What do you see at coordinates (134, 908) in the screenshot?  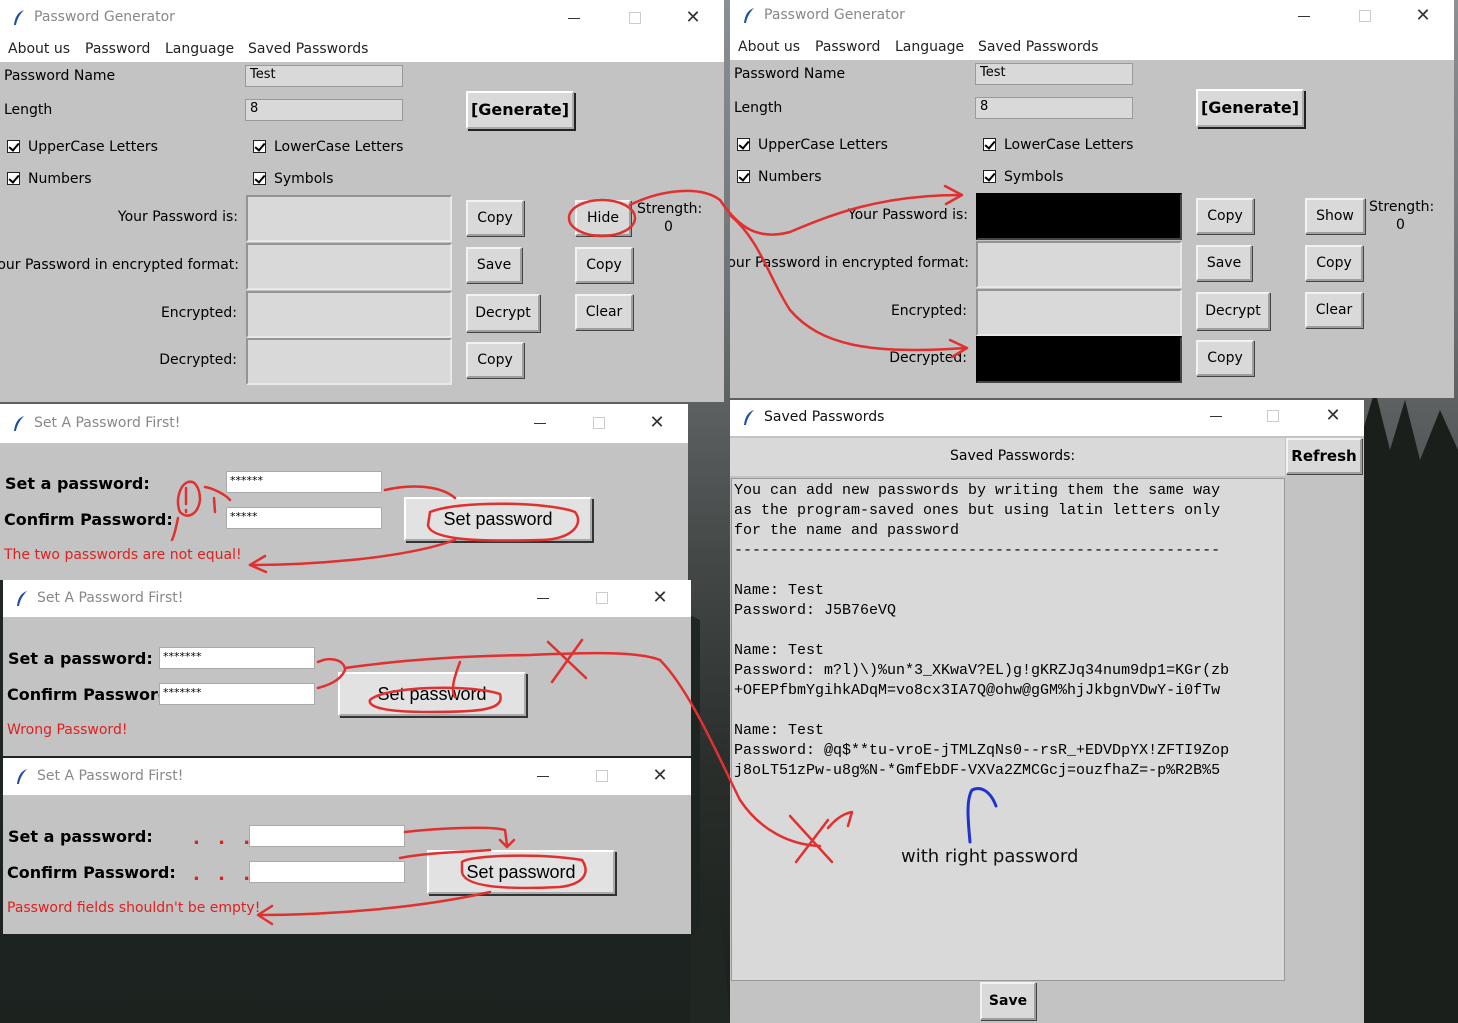 I see `error-message: Password fields shouldn't be empty!` at bounding box center [134, 908].